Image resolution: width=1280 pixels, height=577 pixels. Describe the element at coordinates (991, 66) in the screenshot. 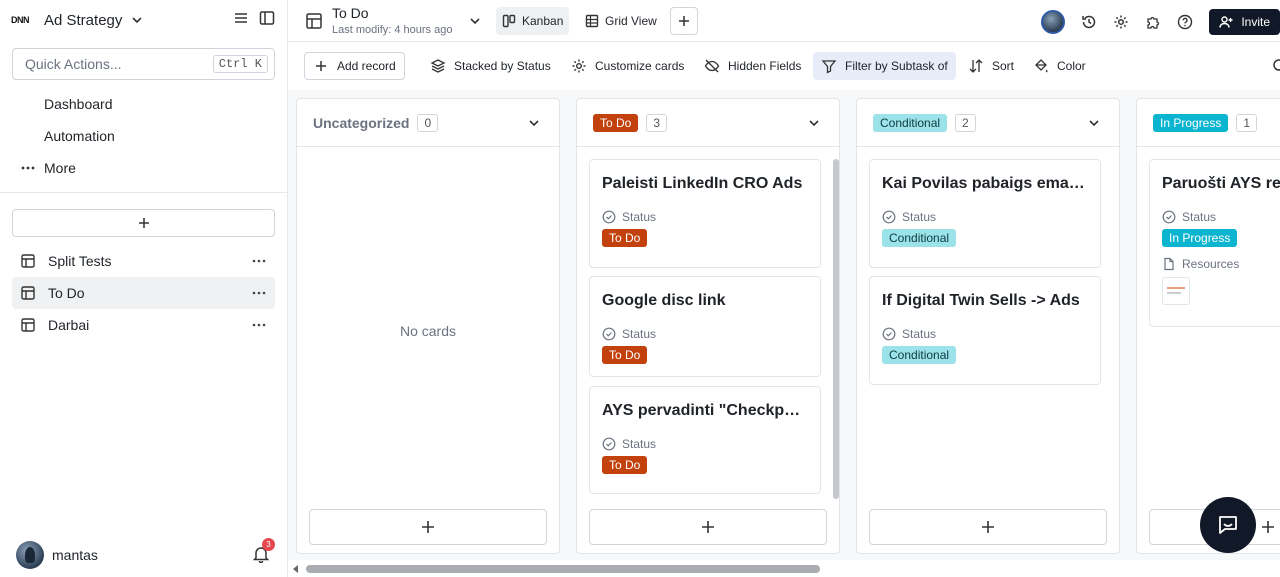

I see `sort-button: Sort` at that location.